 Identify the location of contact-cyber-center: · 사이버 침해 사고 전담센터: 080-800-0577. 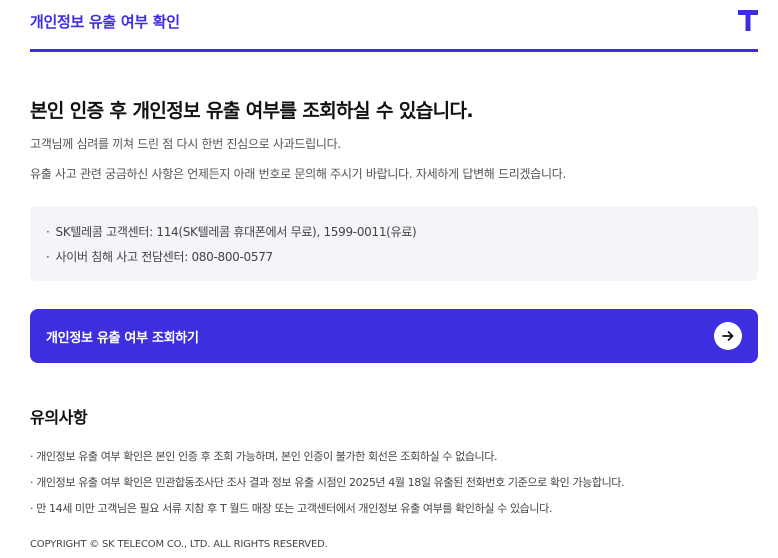
(159, 256).